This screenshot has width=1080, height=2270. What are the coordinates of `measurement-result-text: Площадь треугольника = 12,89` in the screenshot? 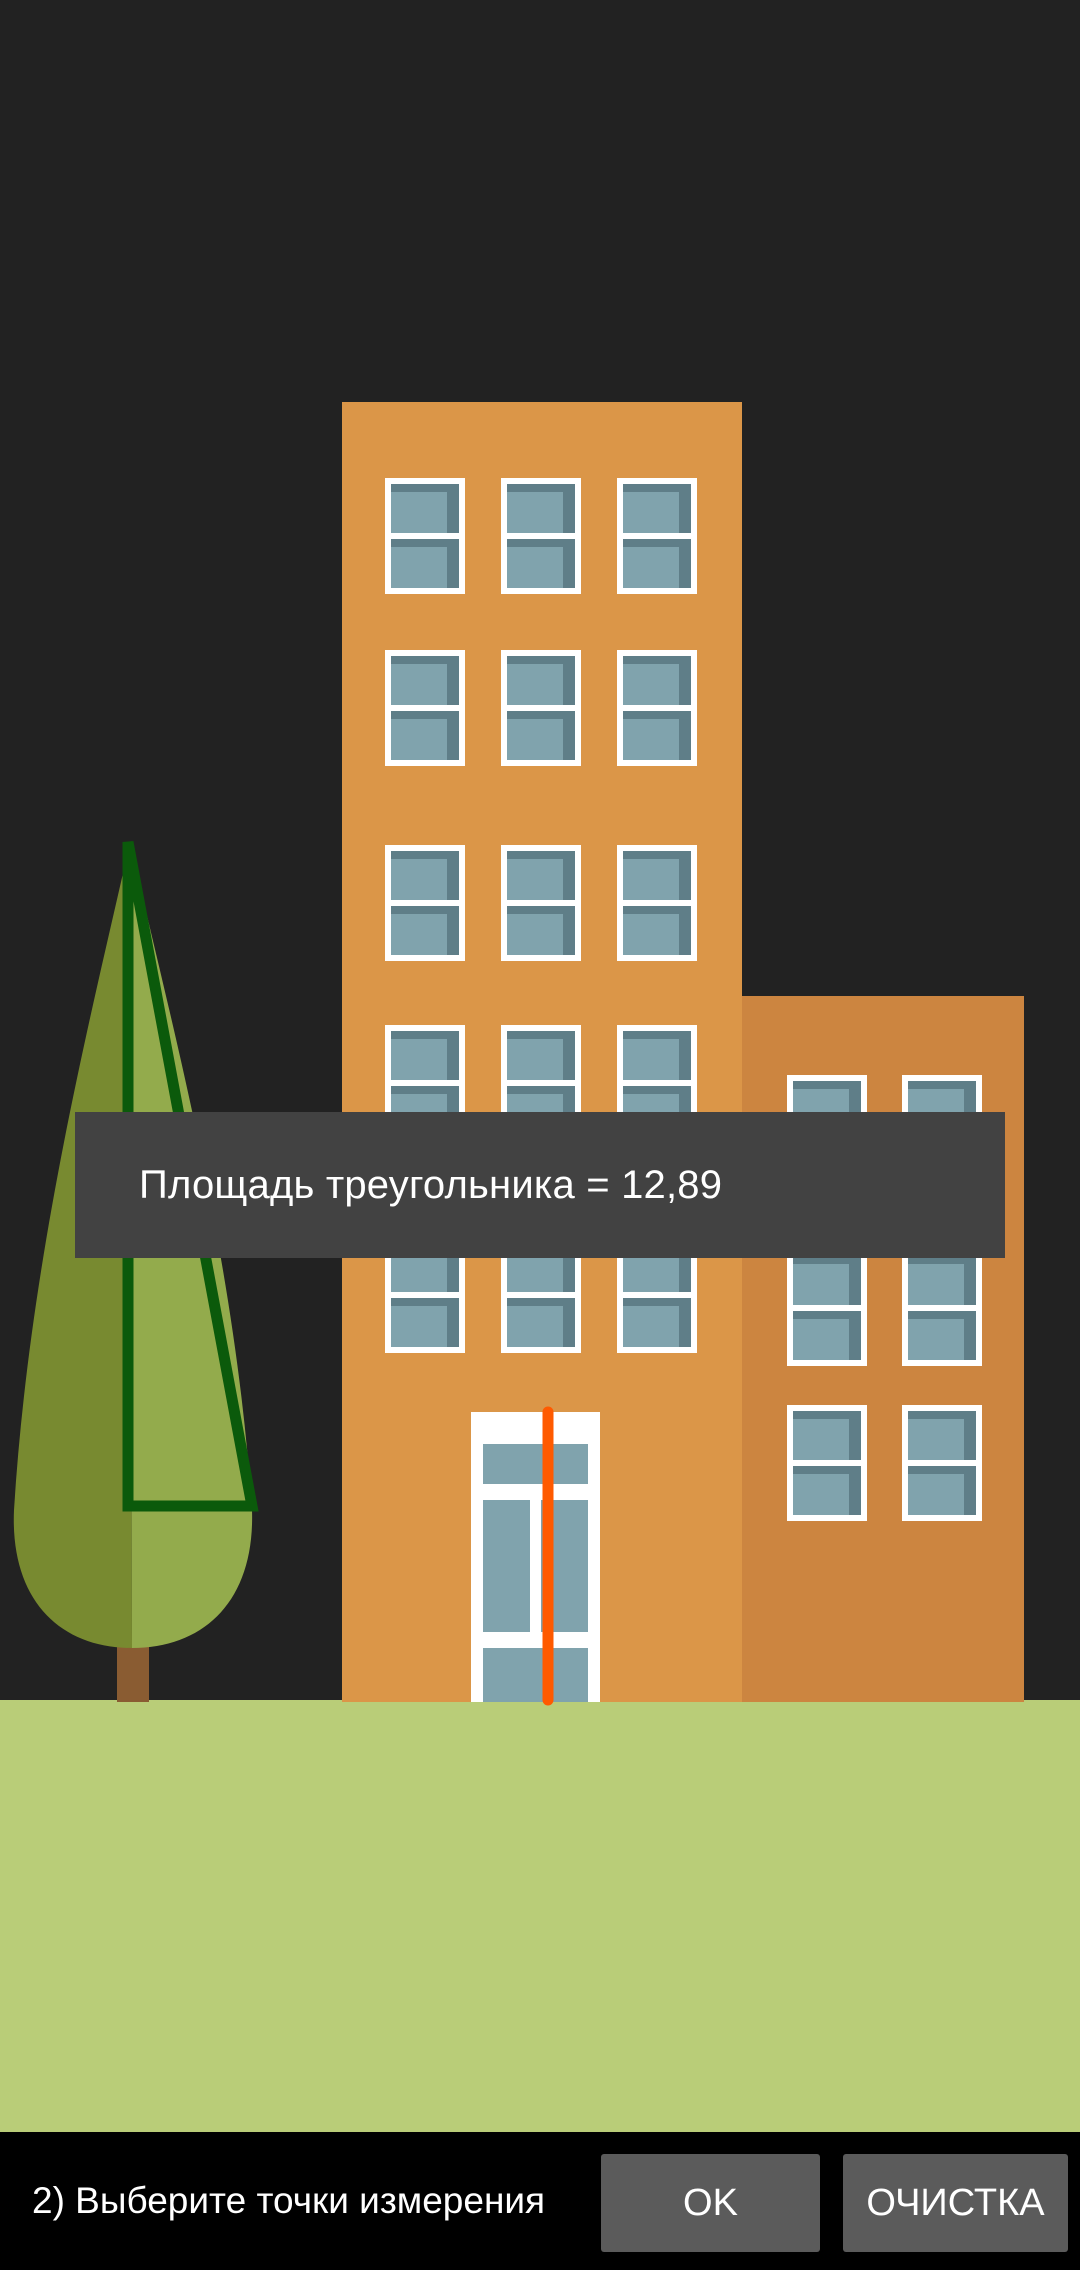 It's located at (431, 1184).